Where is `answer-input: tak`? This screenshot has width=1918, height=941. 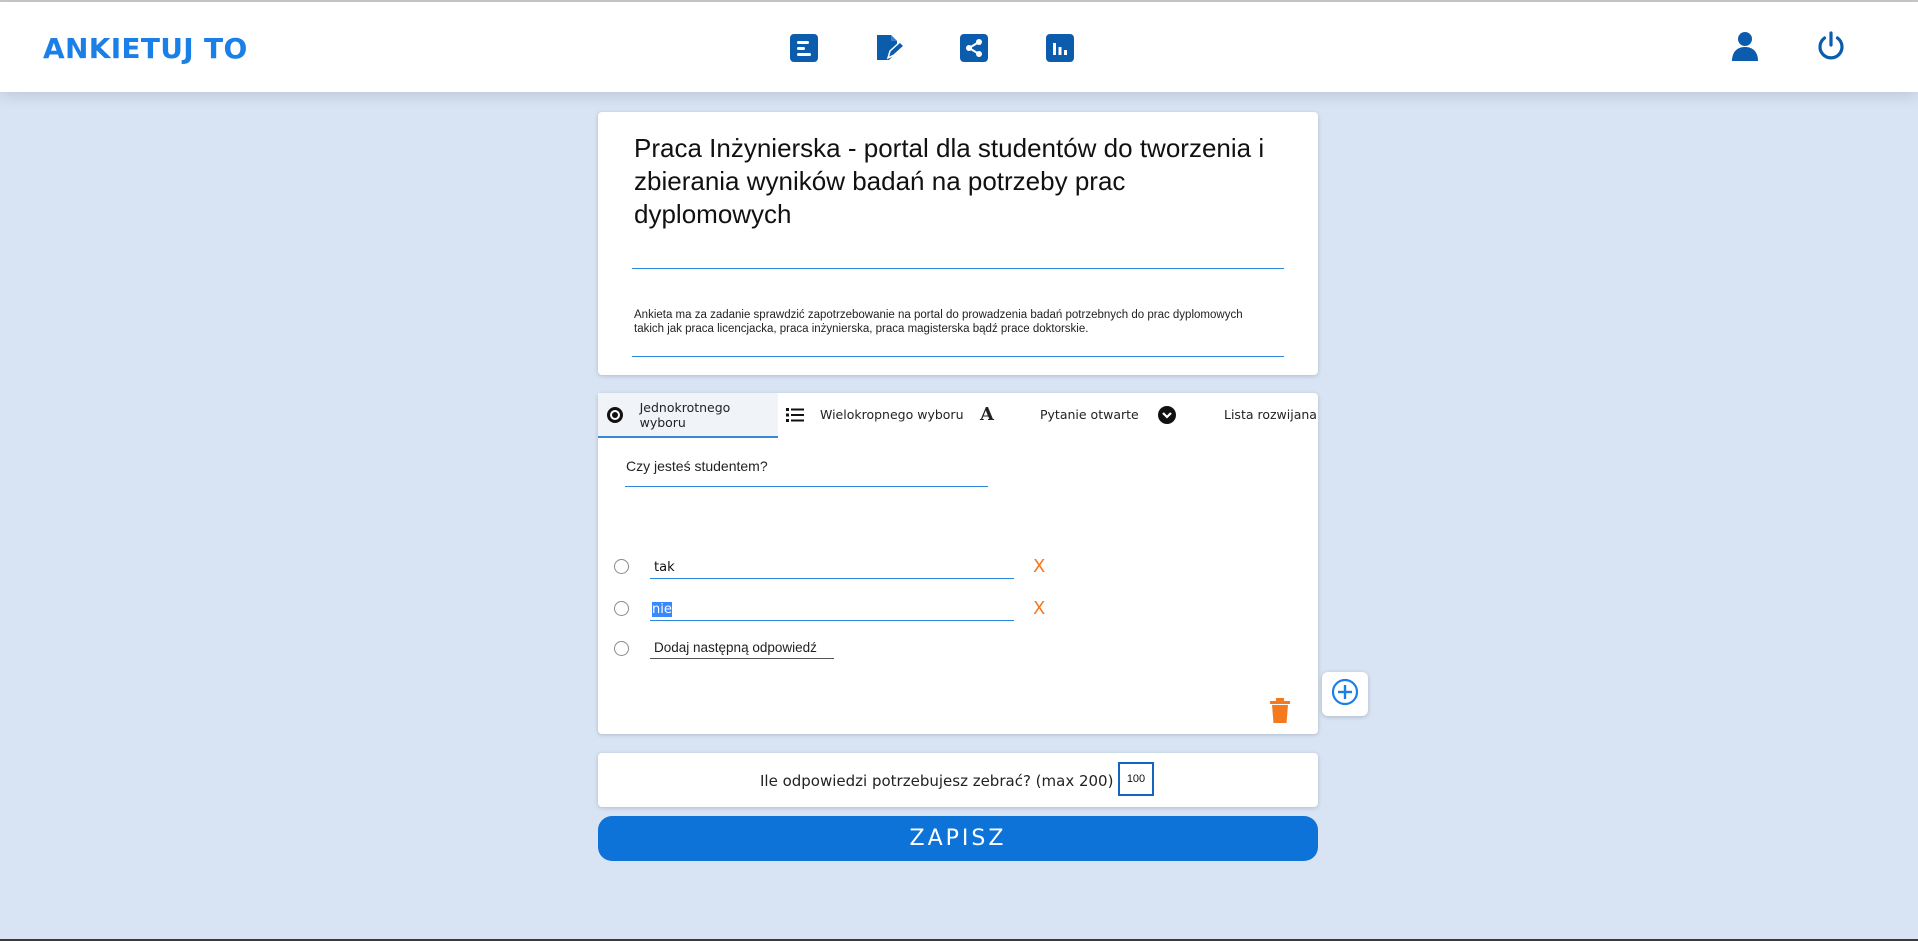
answer-input: tak is located at coordinates (664, 567).